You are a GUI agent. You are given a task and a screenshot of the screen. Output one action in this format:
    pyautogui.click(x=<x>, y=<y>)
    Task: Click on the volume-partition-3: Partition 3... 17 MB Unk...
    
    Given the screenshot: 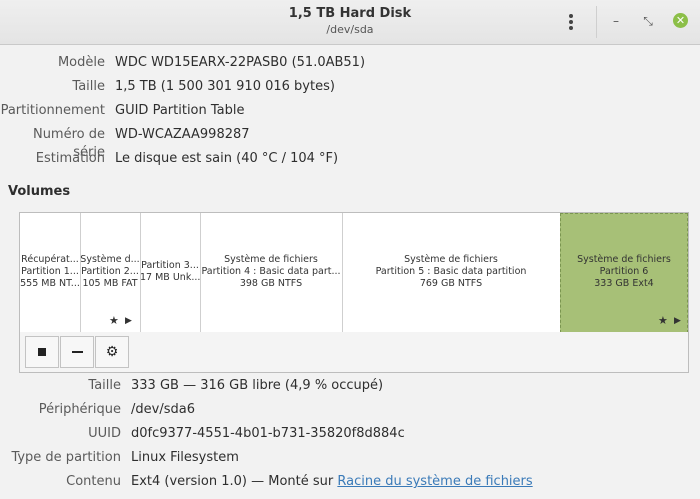 What is the action you would take?
    pyautogui.click(x=170, y=273)
    